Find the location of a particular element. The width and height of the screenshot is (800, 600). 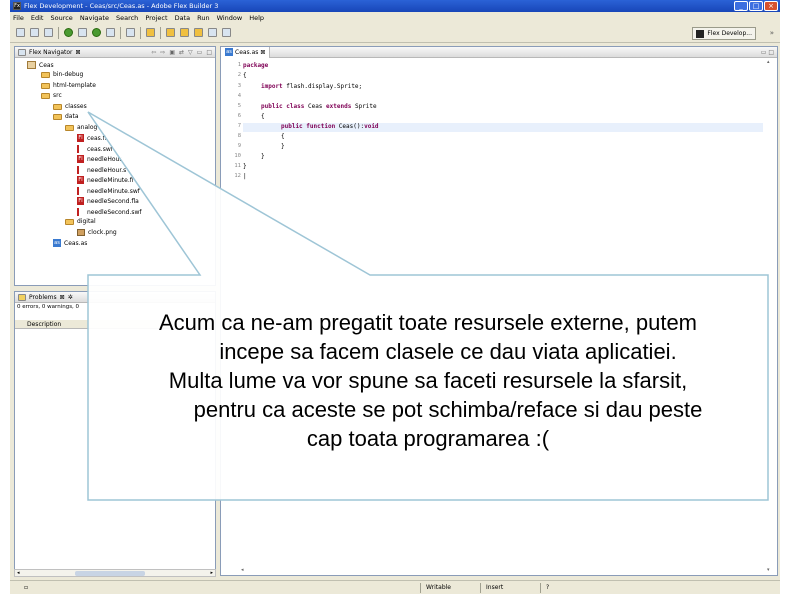

line-number: 11 is located at coordinates (237, 166).